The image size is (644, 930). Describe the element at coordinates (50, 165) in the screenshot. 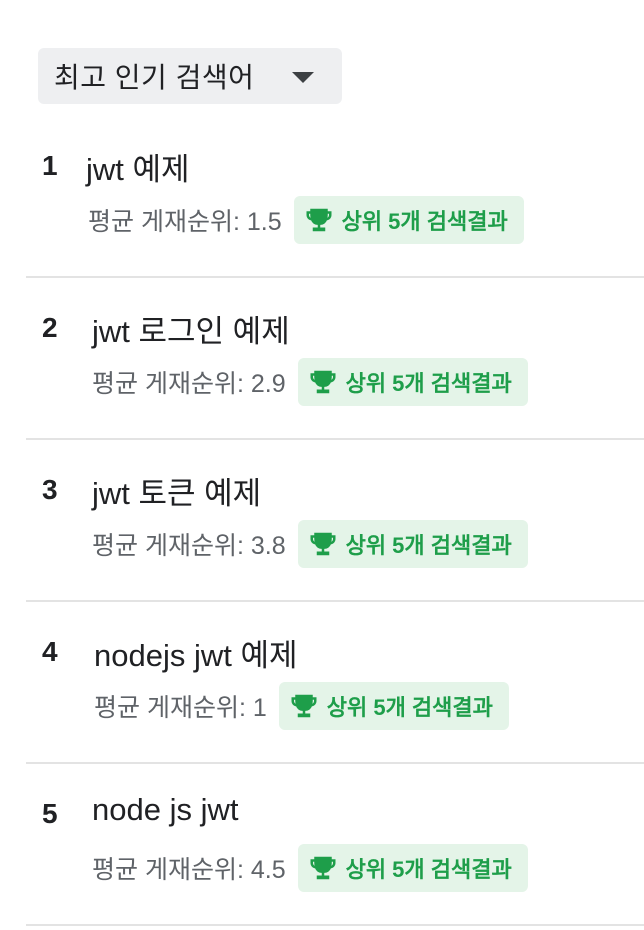

I see `rank-number: 1` at that location.